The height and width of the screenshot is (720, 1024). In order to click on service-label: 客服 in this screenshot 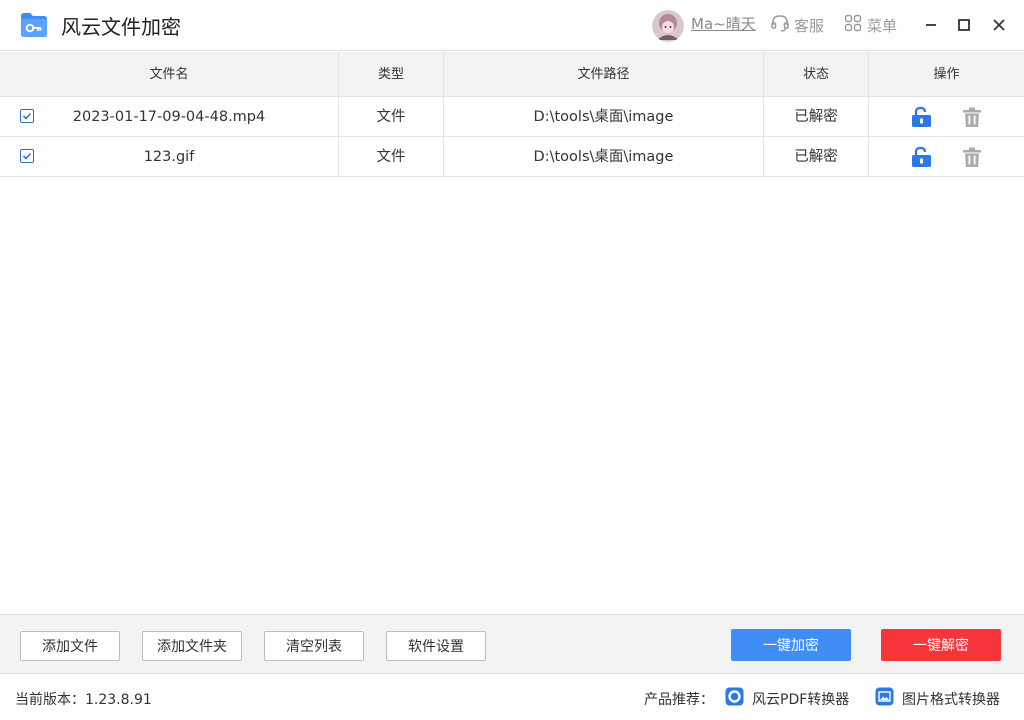, I will do `click(809, 25)`.